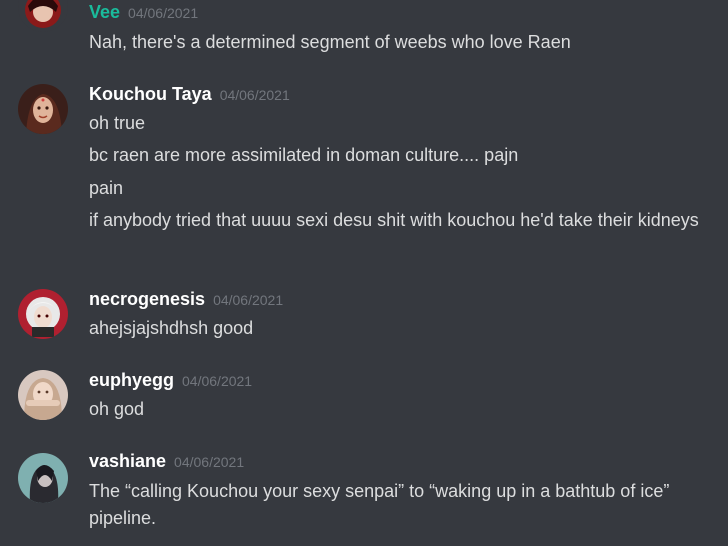  I want to click on message-header: necrogenesis 04/06/2021, so click(186, 301).